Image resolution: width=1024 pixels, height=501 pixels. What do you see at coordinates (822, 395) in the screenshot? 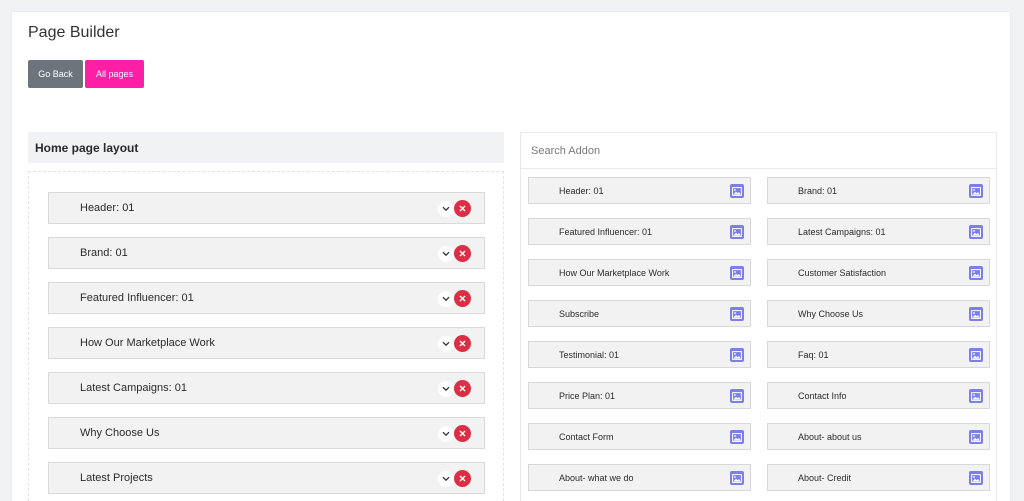
I see `addon-item-label: Contact Info` at bounding box center [822, 395].